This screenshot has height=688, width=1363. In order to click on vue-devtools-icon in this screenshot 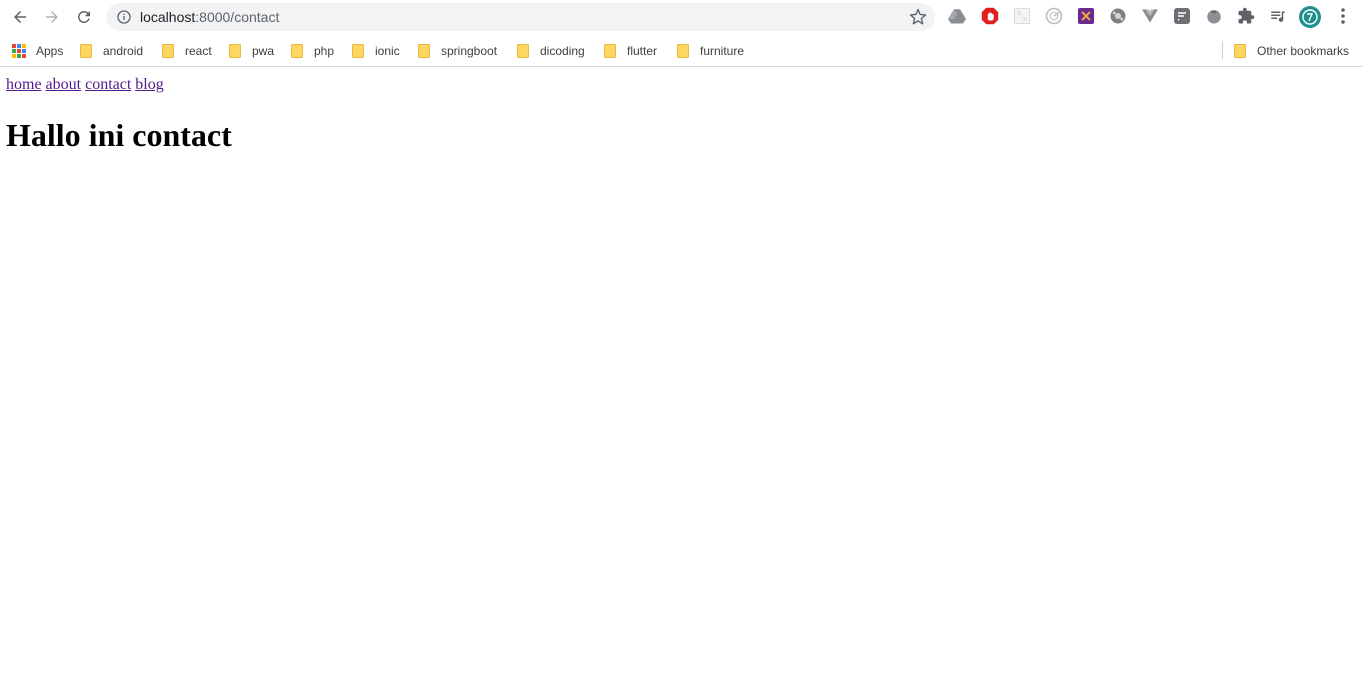, I will do `click(1150, 16)`.